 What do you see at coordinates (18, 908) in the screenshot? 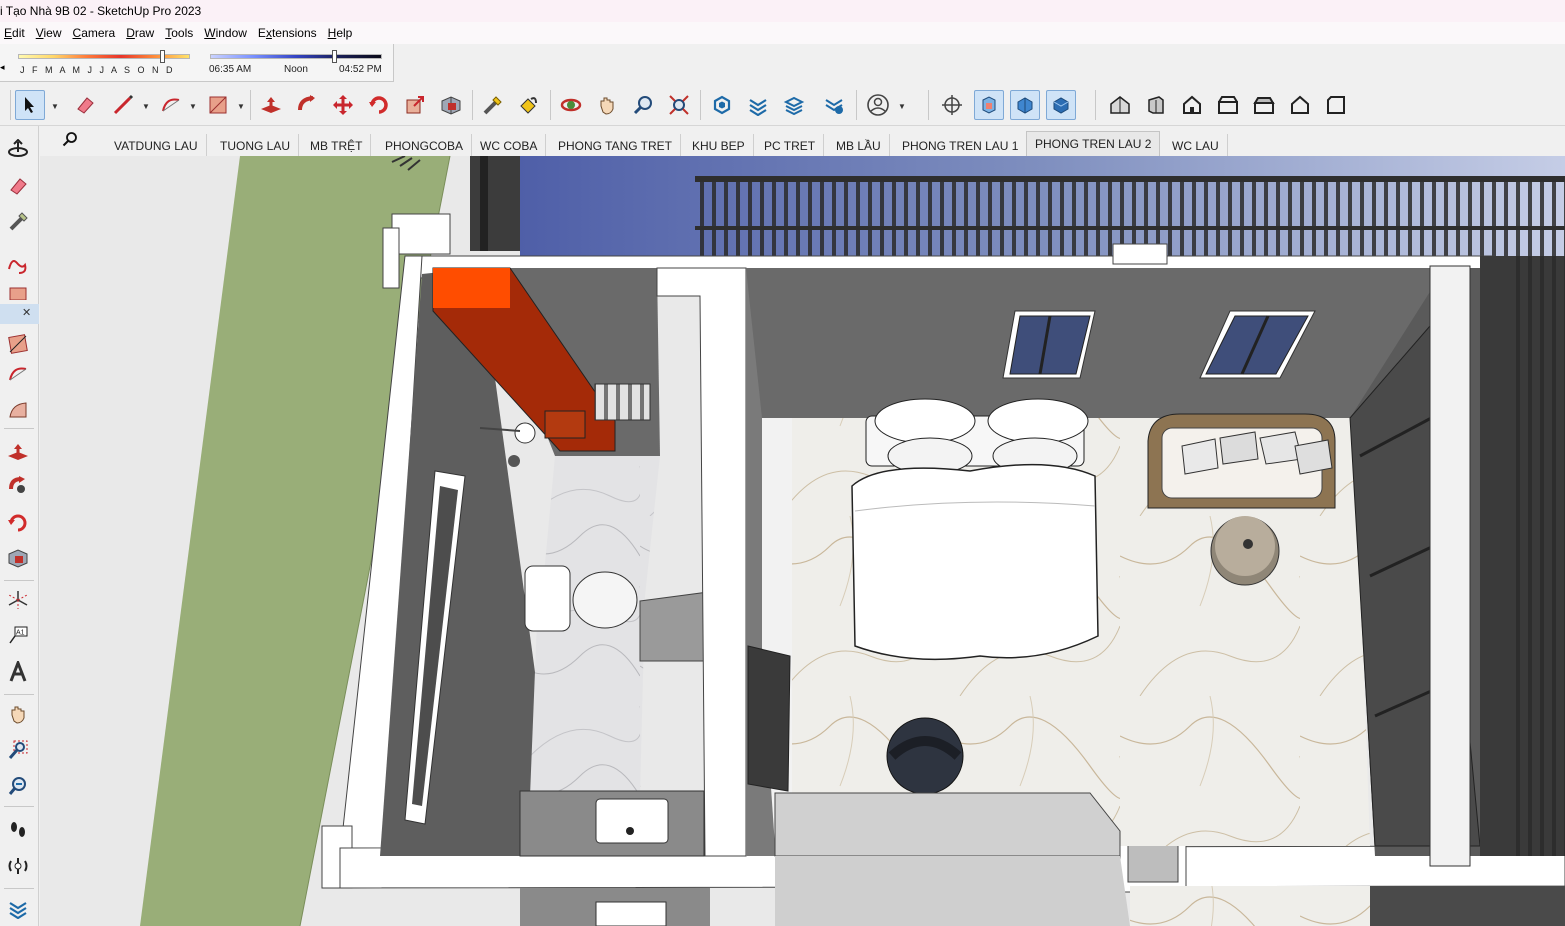
I see `layers-icon` at bounding box center [18, 908].